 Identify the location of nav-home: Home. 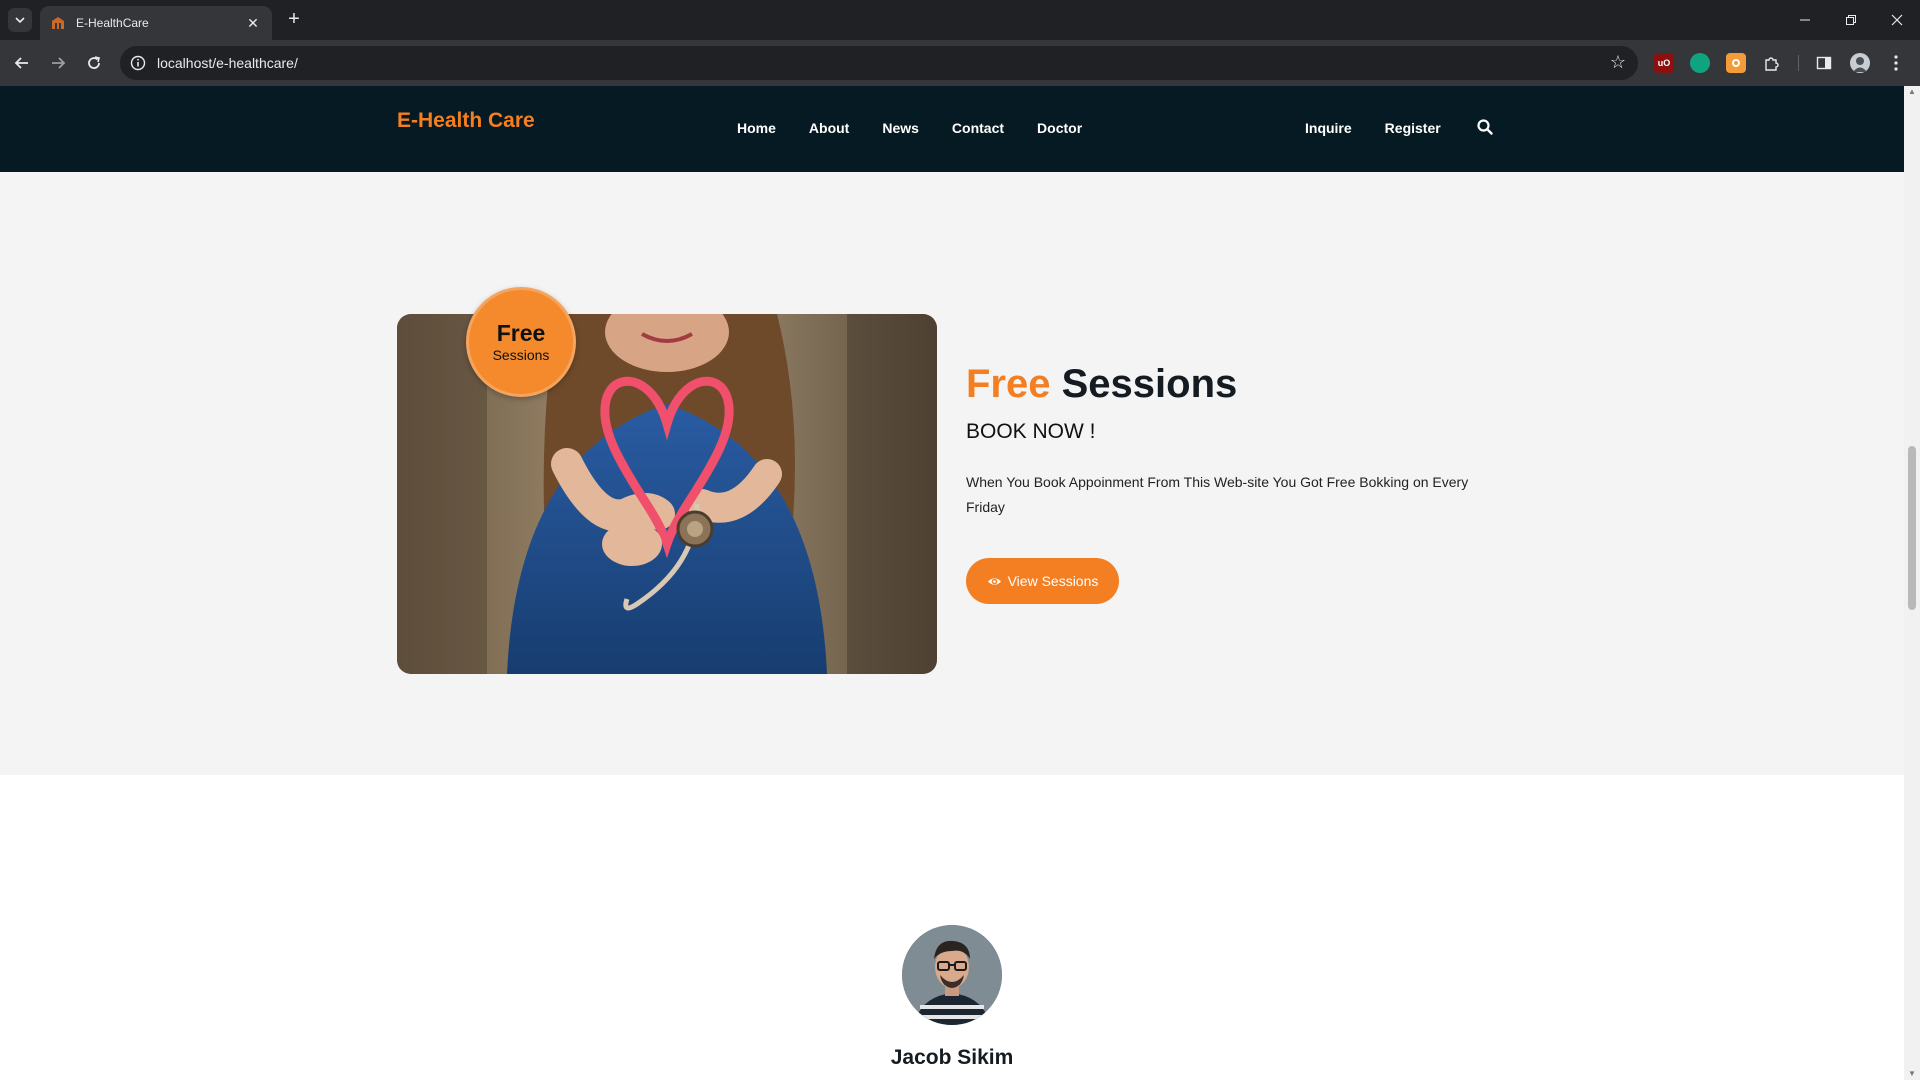
(756, 128).